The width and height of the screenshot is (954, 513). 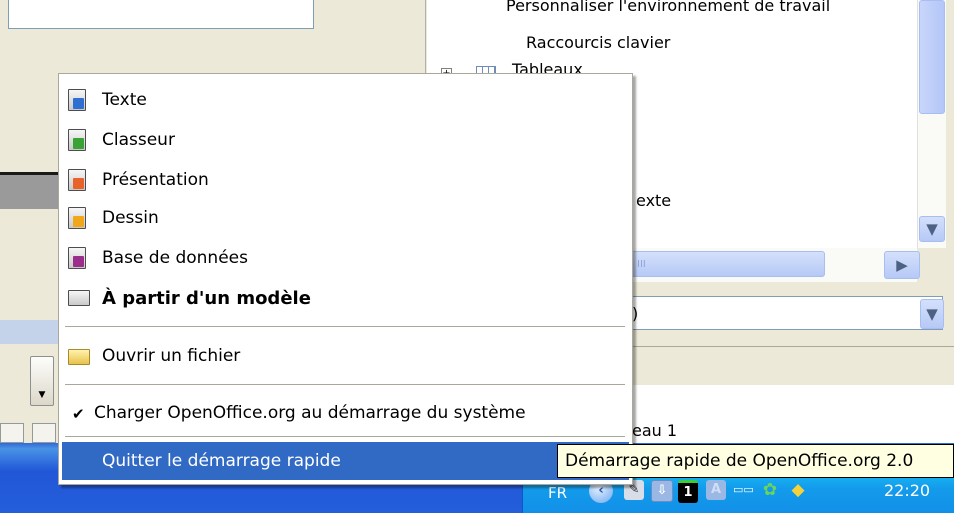 What do you see at coordinates (653, 200) in the screenshot?
I see `tree-item: exte` at bounding box center [653, 200].